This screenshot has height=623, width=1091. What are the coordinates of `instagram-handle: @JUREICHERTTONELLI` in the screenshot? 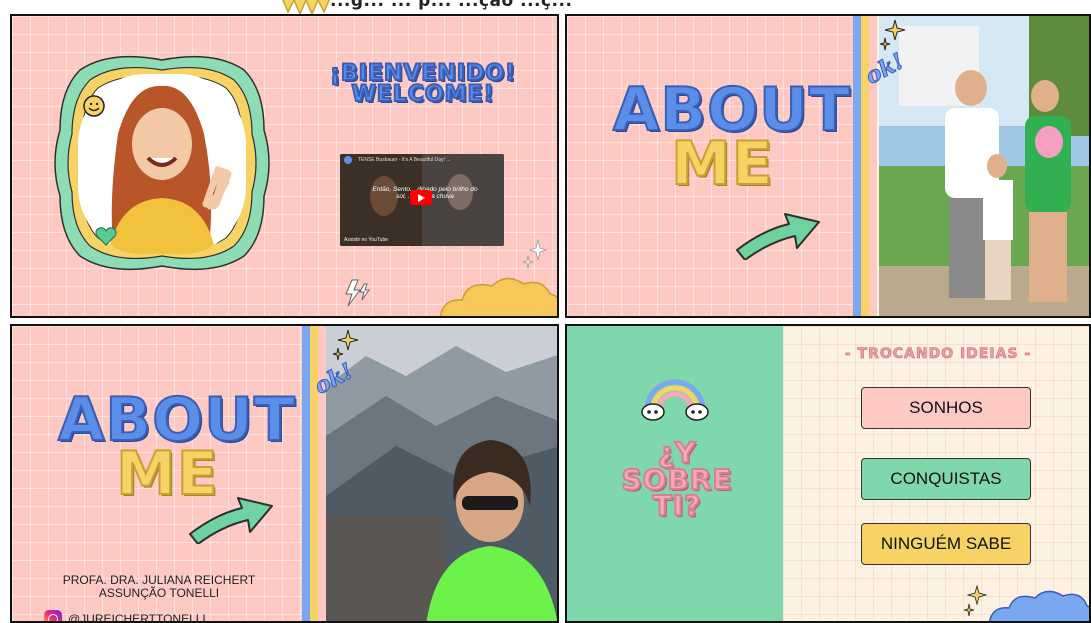 It's located at (125, 615).